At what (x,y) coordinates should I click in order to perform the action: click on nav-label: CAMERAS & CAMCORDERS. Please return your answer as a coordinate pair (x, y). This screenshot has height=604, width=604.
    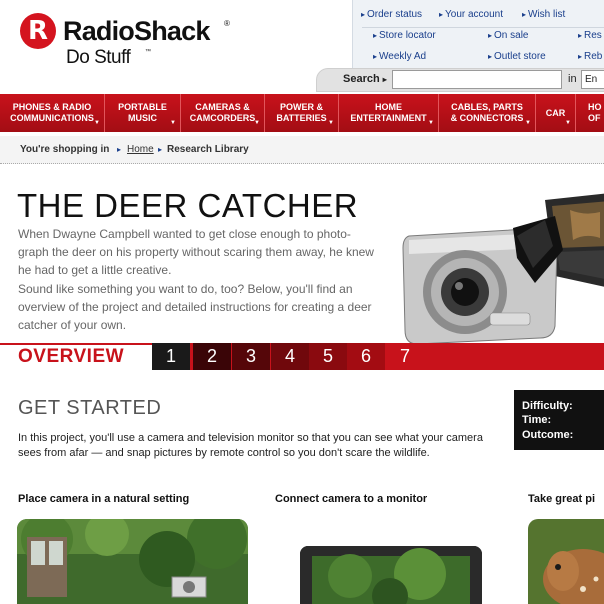
    Looking at the image, I should click on (222, 112).